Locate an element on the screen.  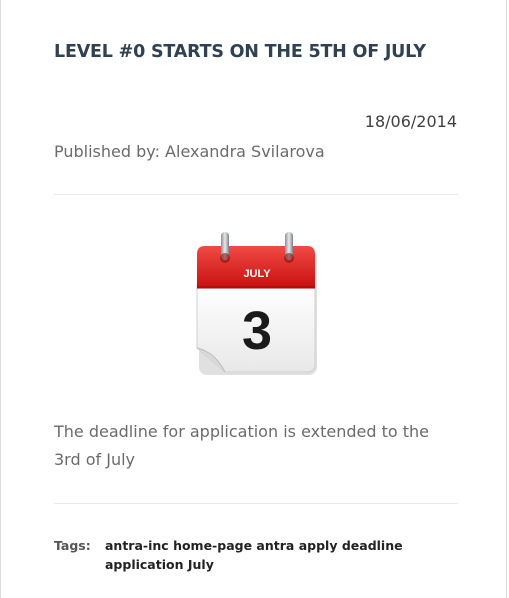
calendar-icon: JULY 3 is located at coordinates (257, 305).